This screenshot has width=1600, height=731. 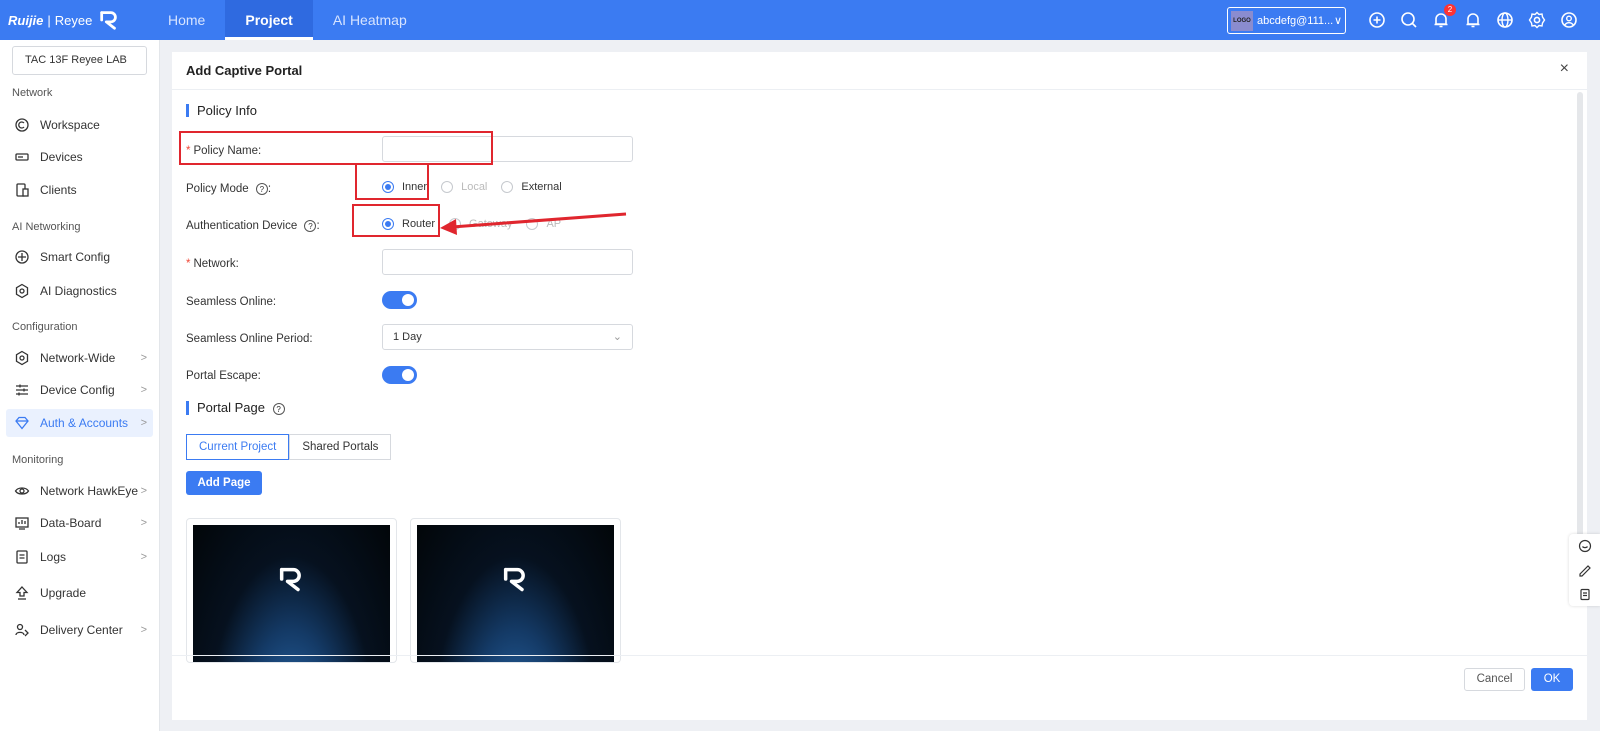 I want to click on data-board-icon, so click(x=22, y=523).